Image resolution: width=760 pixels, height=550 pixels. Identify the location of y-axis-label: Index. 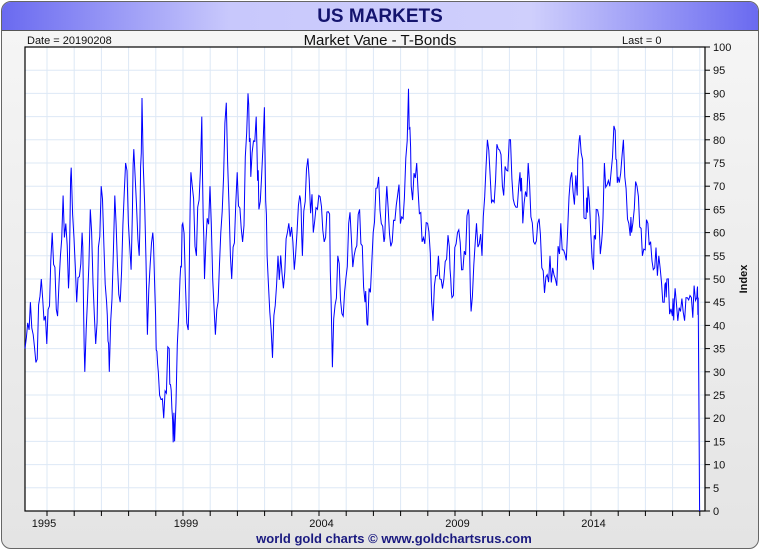
(744, 279).